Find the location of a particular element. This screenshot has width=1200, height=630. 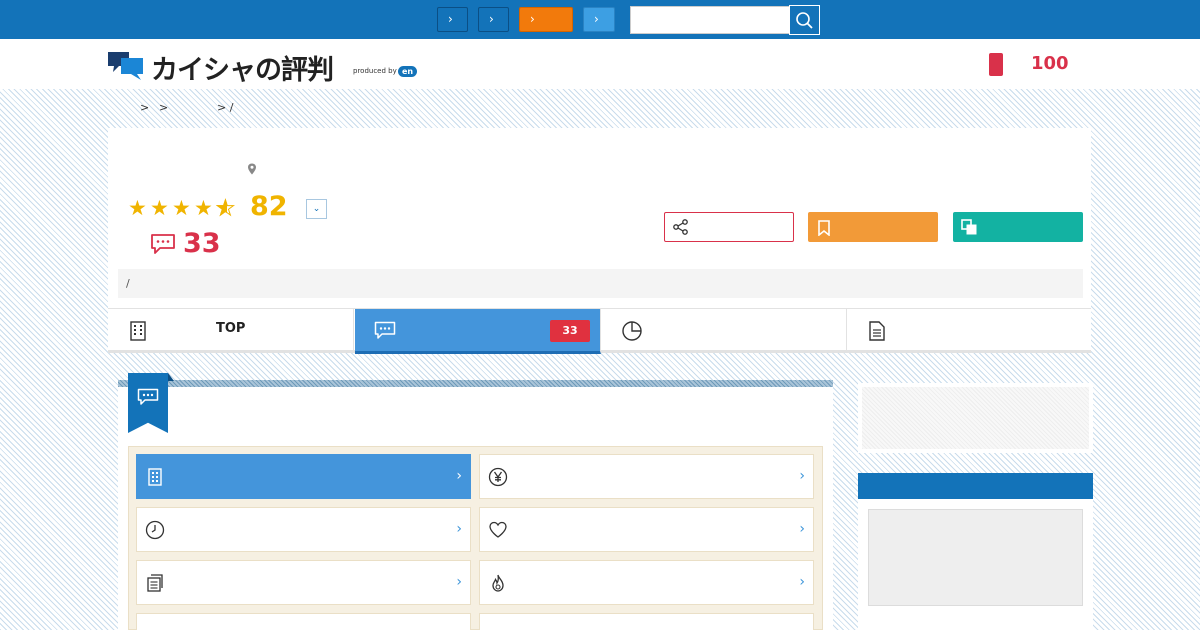

pie-chart-icon is located at coordinates (632, 331).